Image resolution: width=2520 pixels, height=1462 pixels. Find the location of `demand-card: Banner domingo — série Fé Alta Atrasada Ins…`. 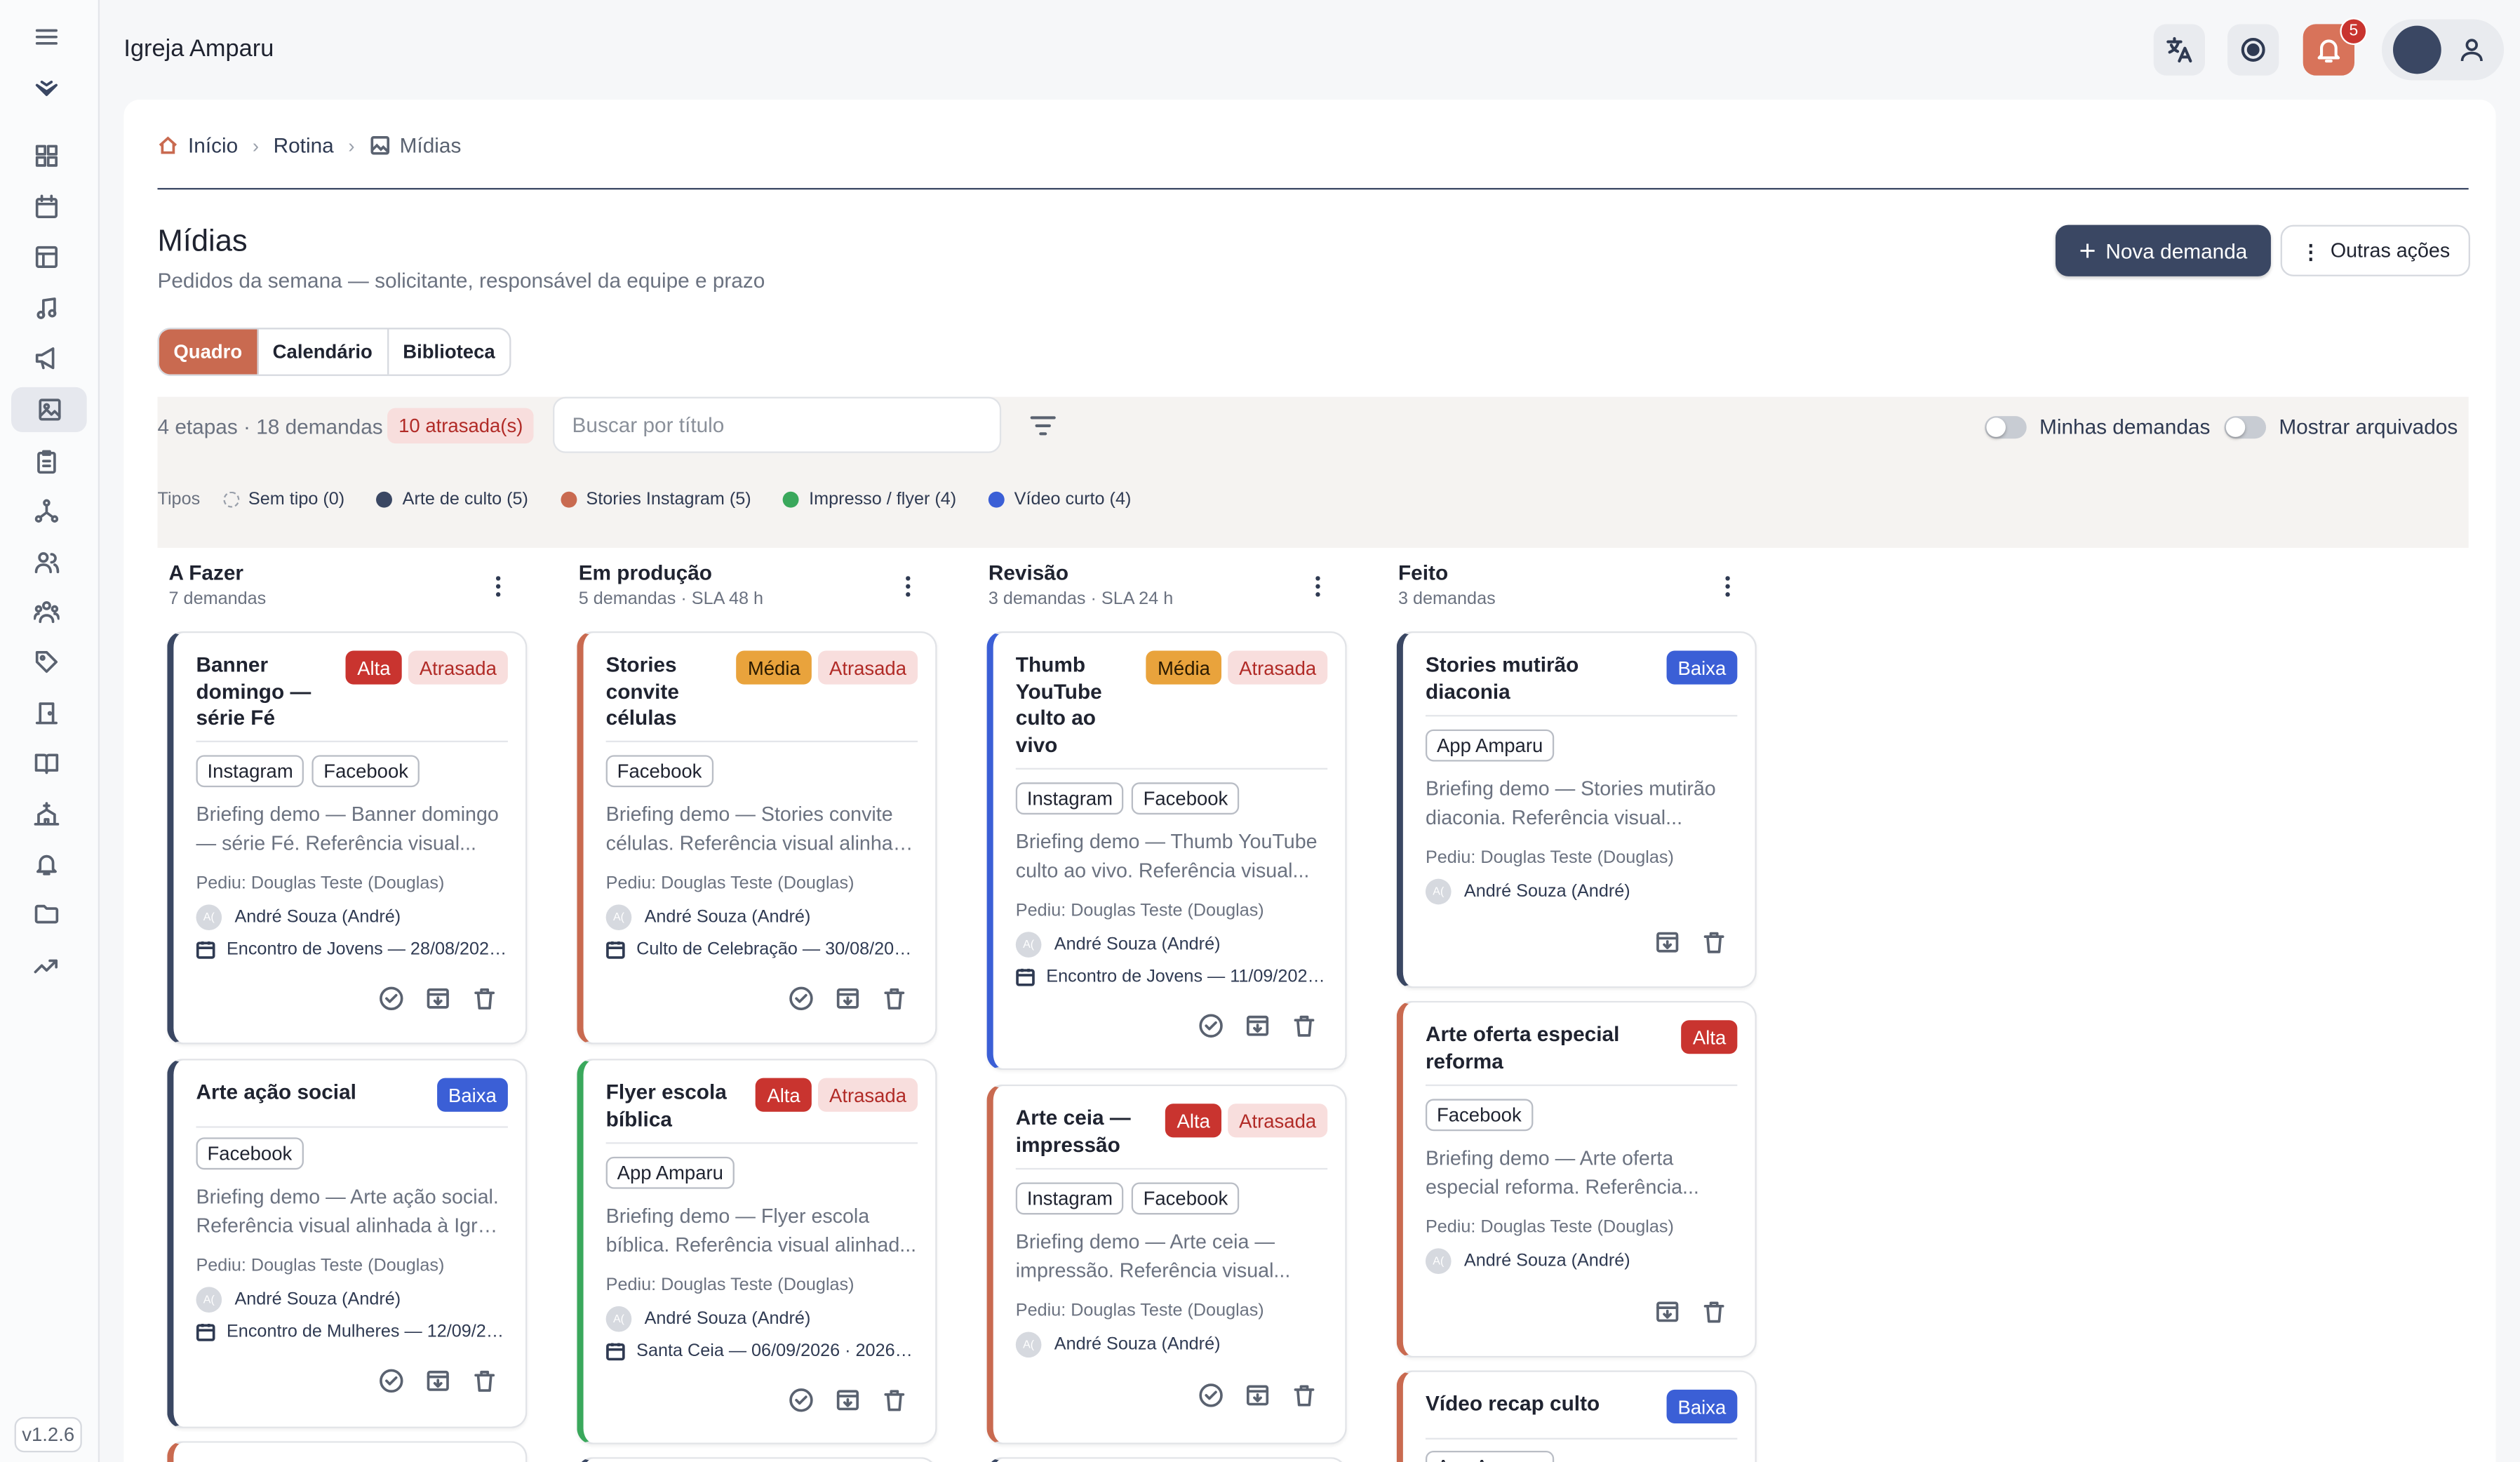

demand-card: Banner domingo — série Fé Alta Atrasada Ins… is located at coordinates (347, 838).